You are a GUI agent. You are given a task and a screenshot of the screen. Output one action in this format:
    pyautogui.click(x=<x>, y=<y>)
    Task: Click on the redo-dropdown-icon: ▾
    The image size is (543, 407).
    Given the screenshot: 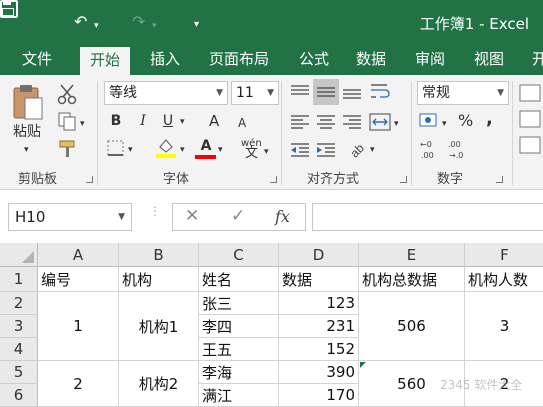 What is the action you would take?
    pyautogui.click(x=154, y=26)
    